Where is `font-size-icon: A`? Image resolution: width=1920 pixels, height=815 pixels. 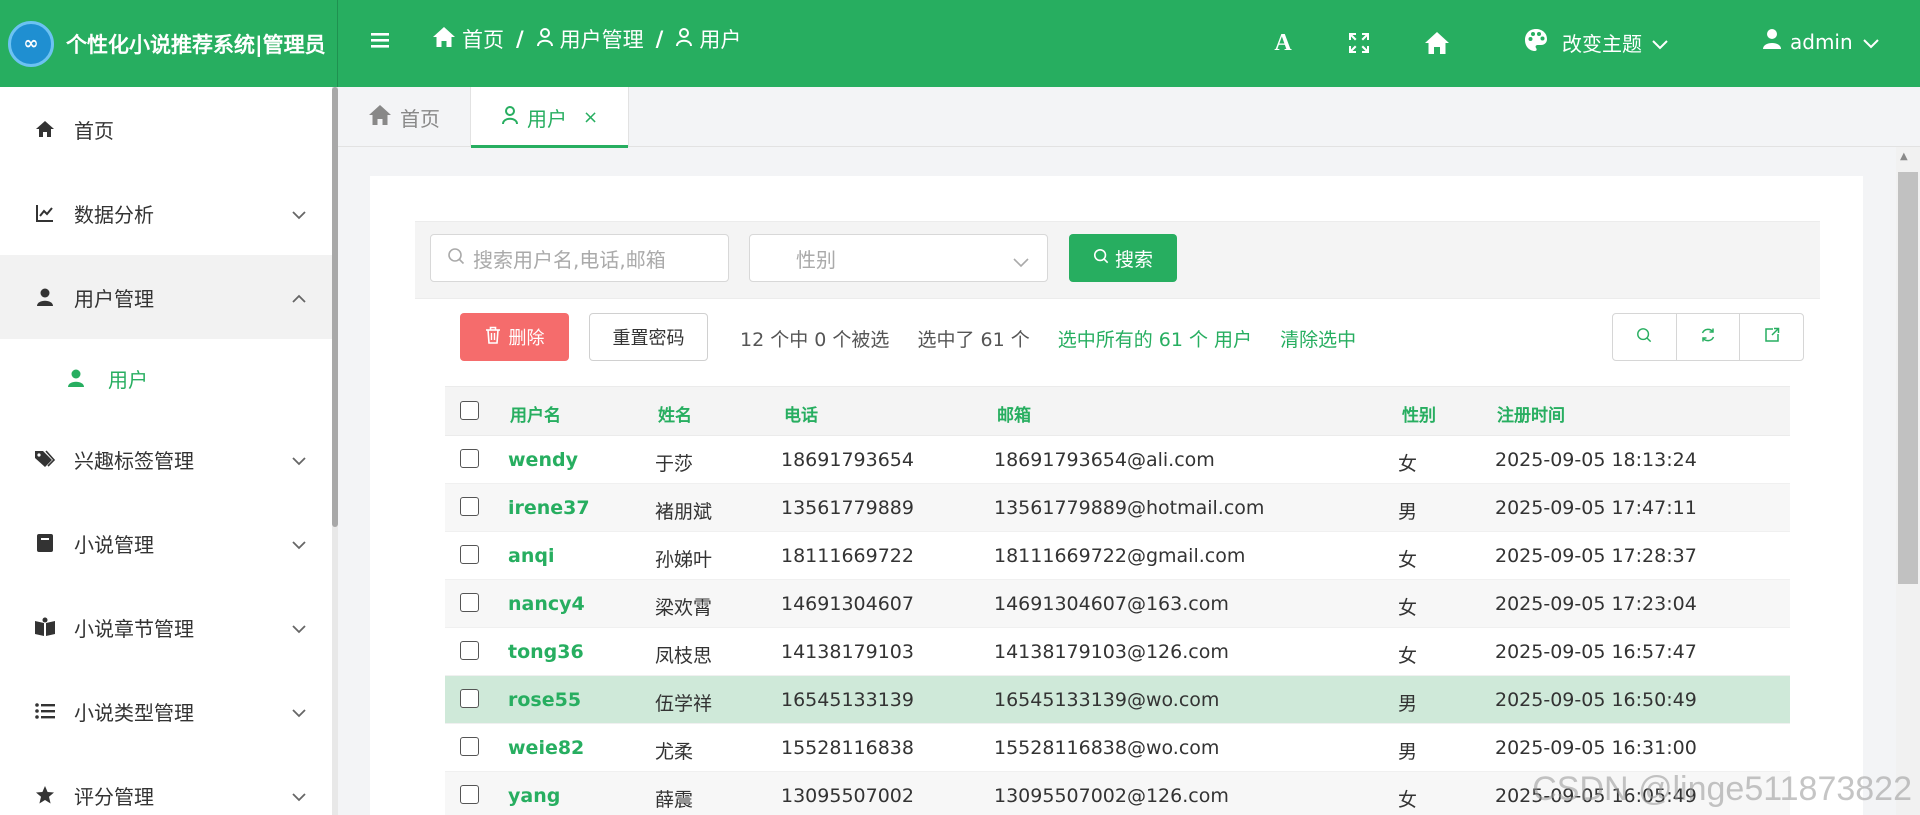
font-size-icon: A is located at coordinates (1283, 43).